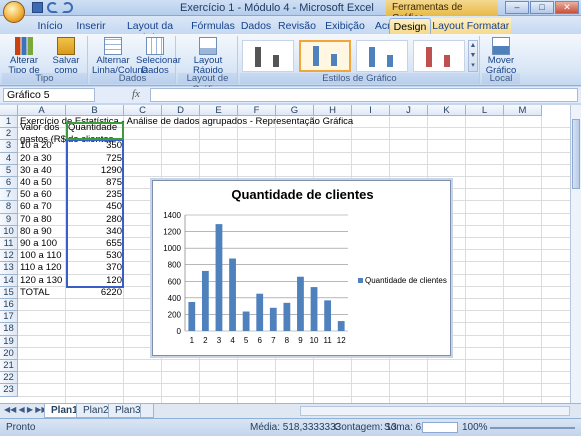 The width and height of the screenshot is (581, 436). What do you see at coordinates (42, 232) in the screenshot?
I see `data-range-cell: 80 a 90` at bounding box center [42, 232].